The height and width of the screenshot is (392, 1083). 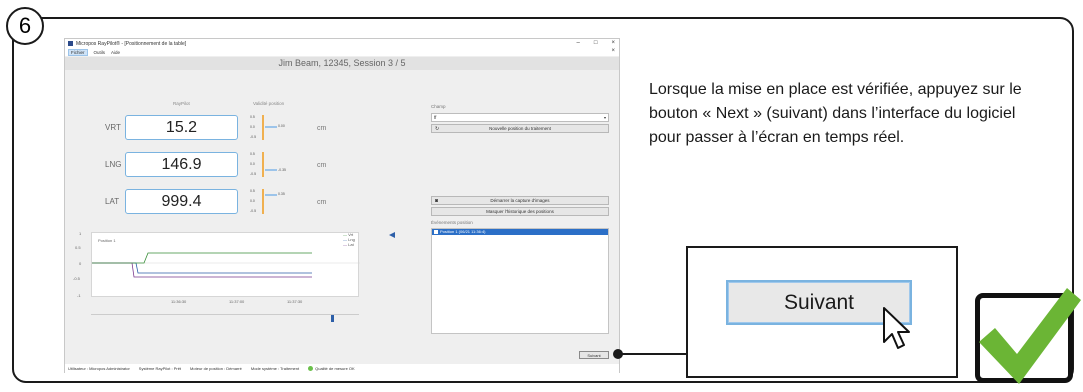 What do you see at coordinates (99, 368) in the screenshot?
I see `status-user: Utilisateur : Micropos Administrator` at bounding box center [99, 368].